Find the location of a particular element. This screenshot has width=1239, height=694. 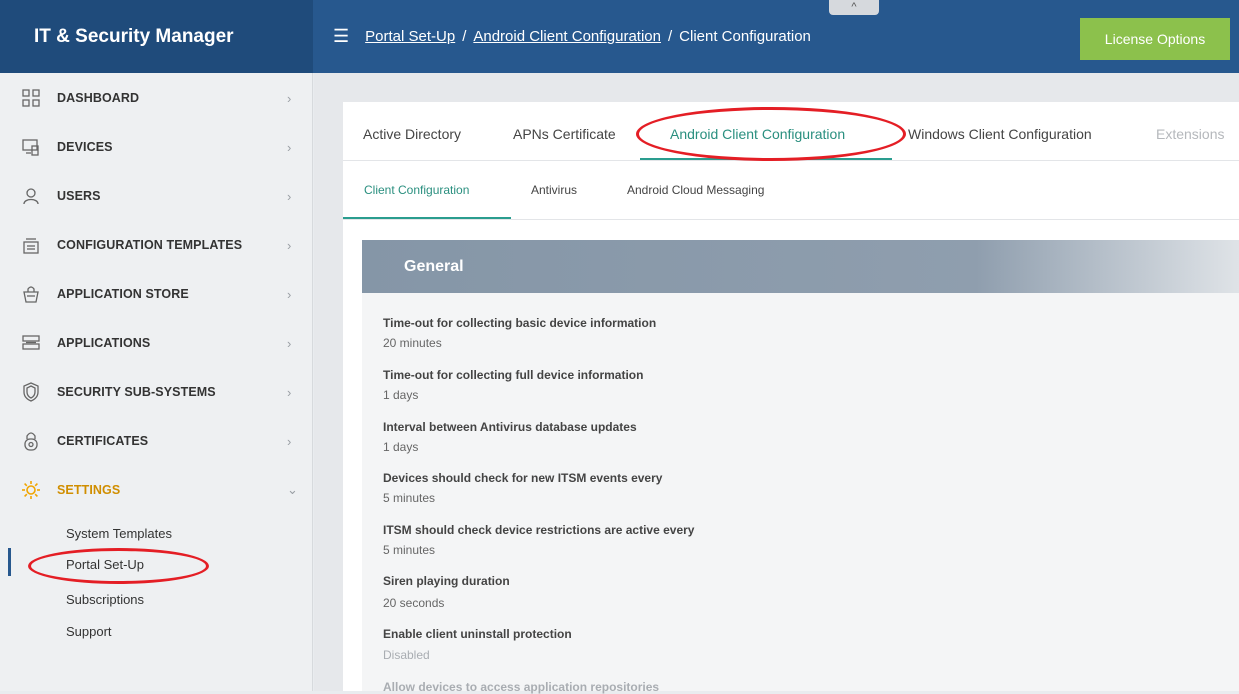

collapse-header-button: ^ is located at coordinates (854, 7).